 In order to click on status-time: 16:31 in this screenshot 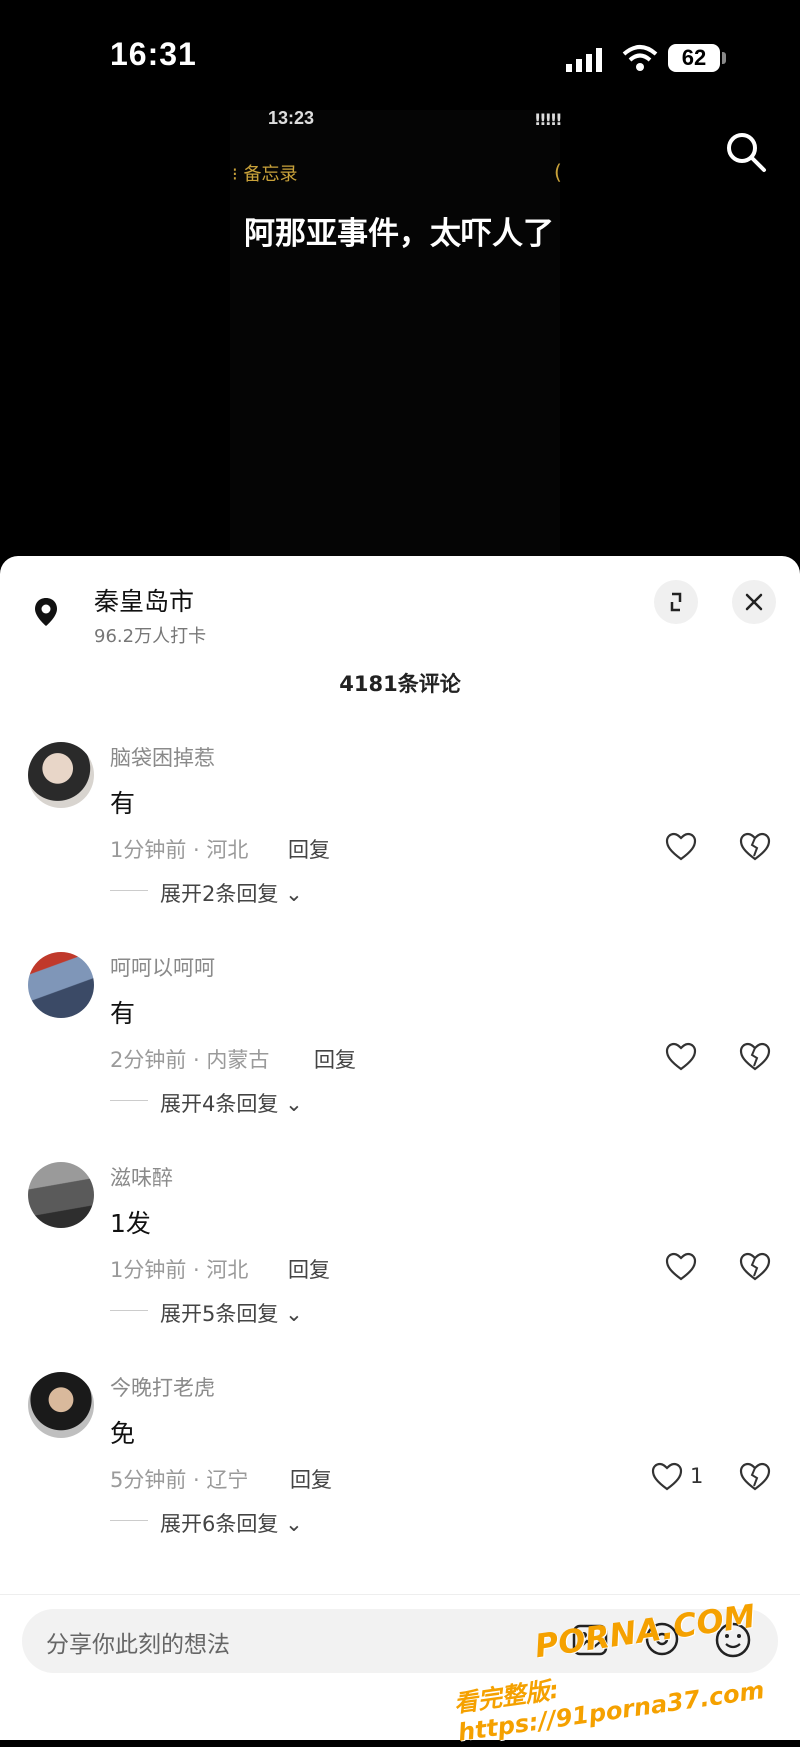, I will do `click(153, 54)`.